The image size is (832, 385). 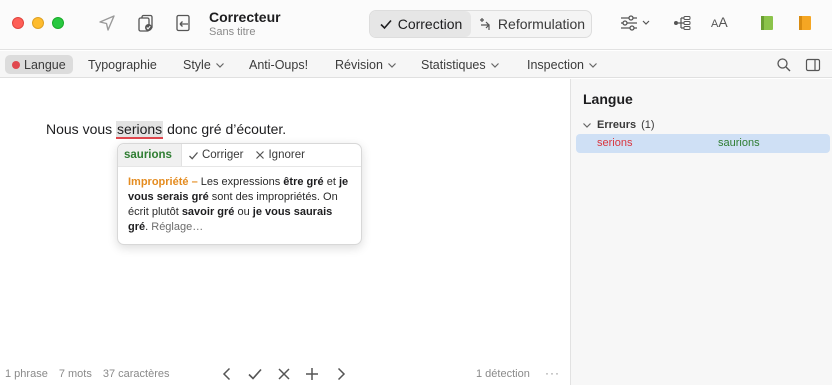 I want to click on error-dot-icon, so click(x=16, y=64).